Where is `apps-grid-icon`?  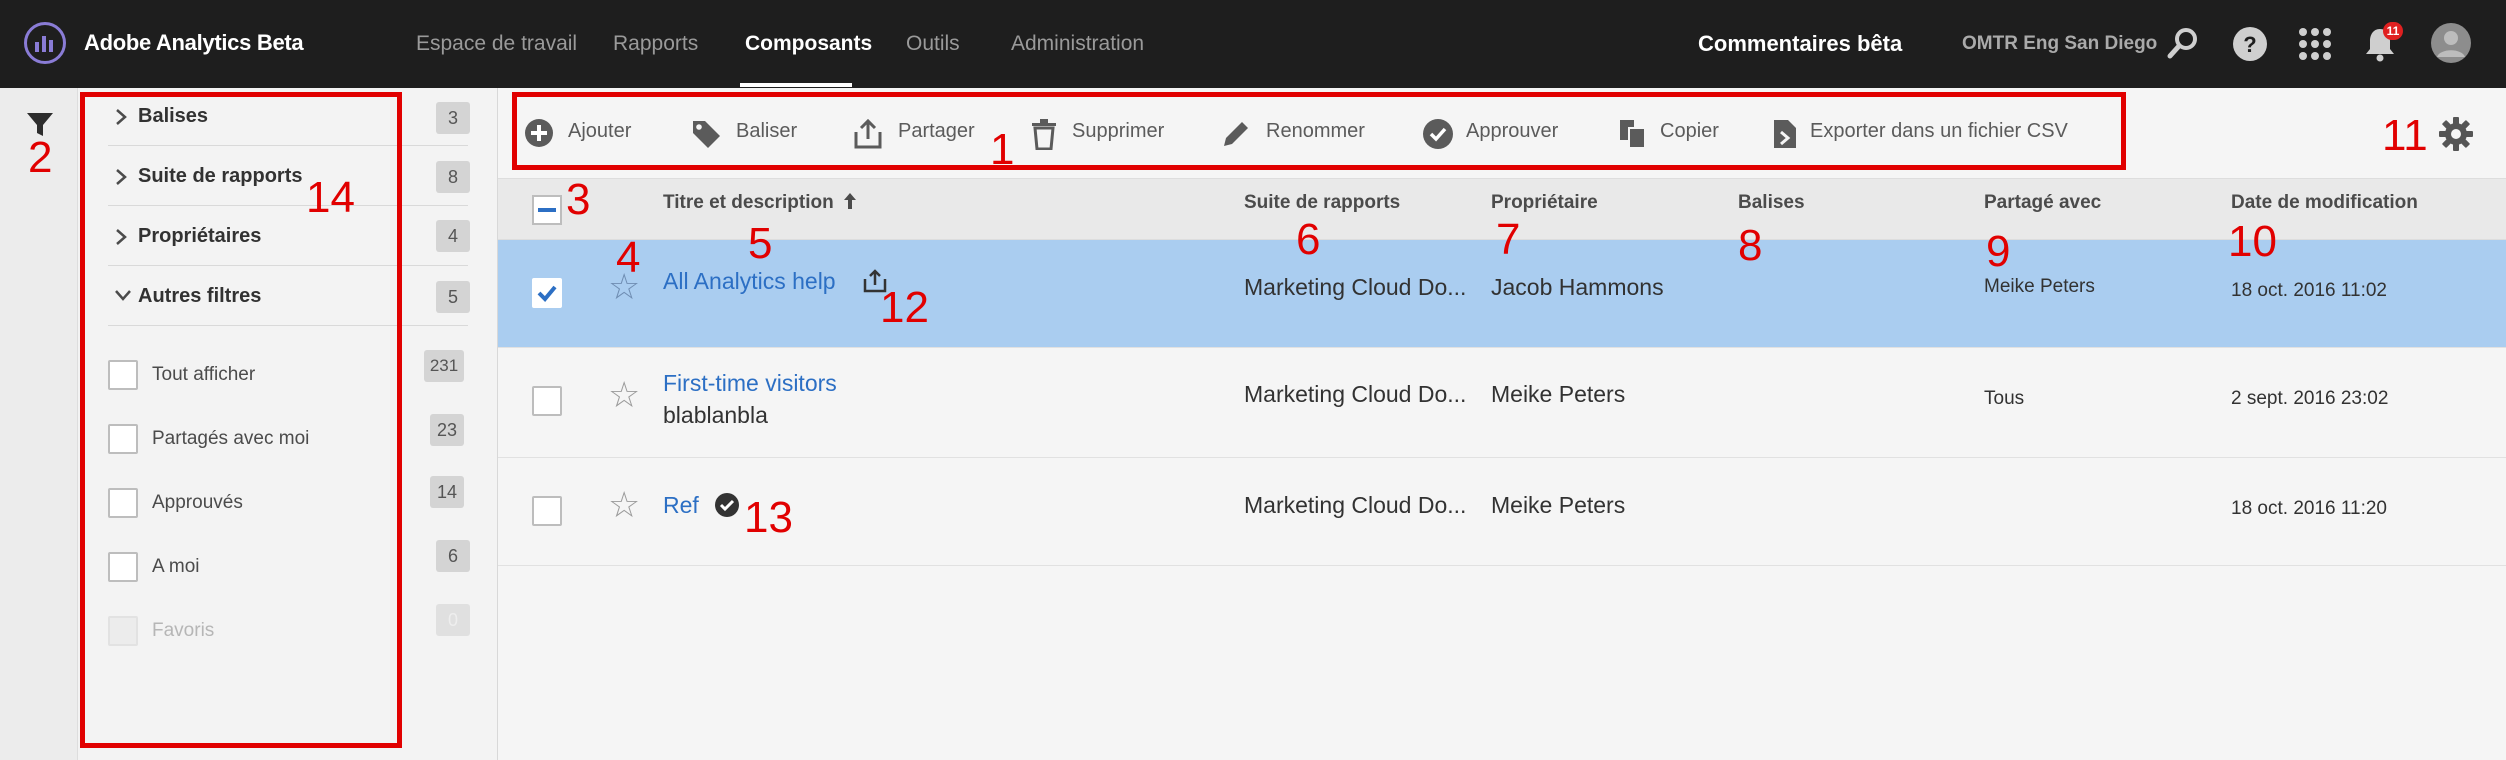 apps-grid-icon is located at coordinates (2315, 44).